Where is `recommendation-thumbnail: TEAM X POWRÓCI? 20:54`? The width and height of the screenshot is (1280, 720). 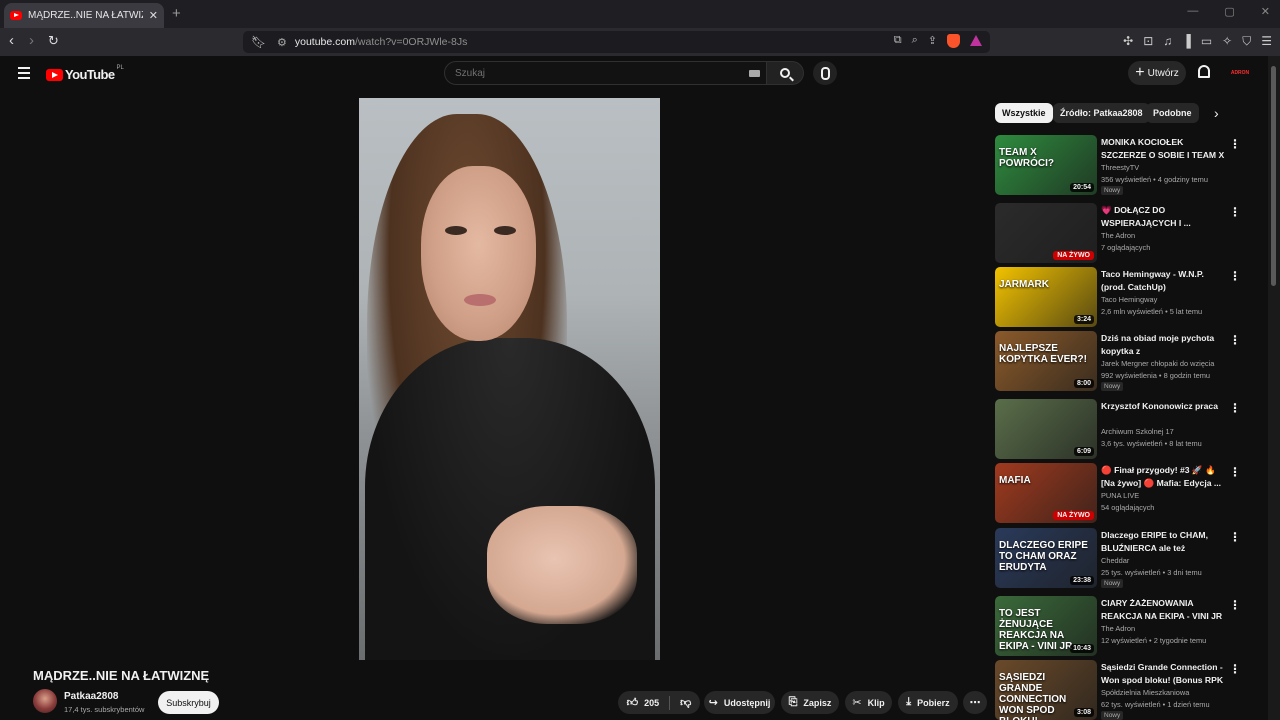
recommendation-thumbnail: TEAM X POWRÓCI? 20:54 is located at coordinates (1046, 165).